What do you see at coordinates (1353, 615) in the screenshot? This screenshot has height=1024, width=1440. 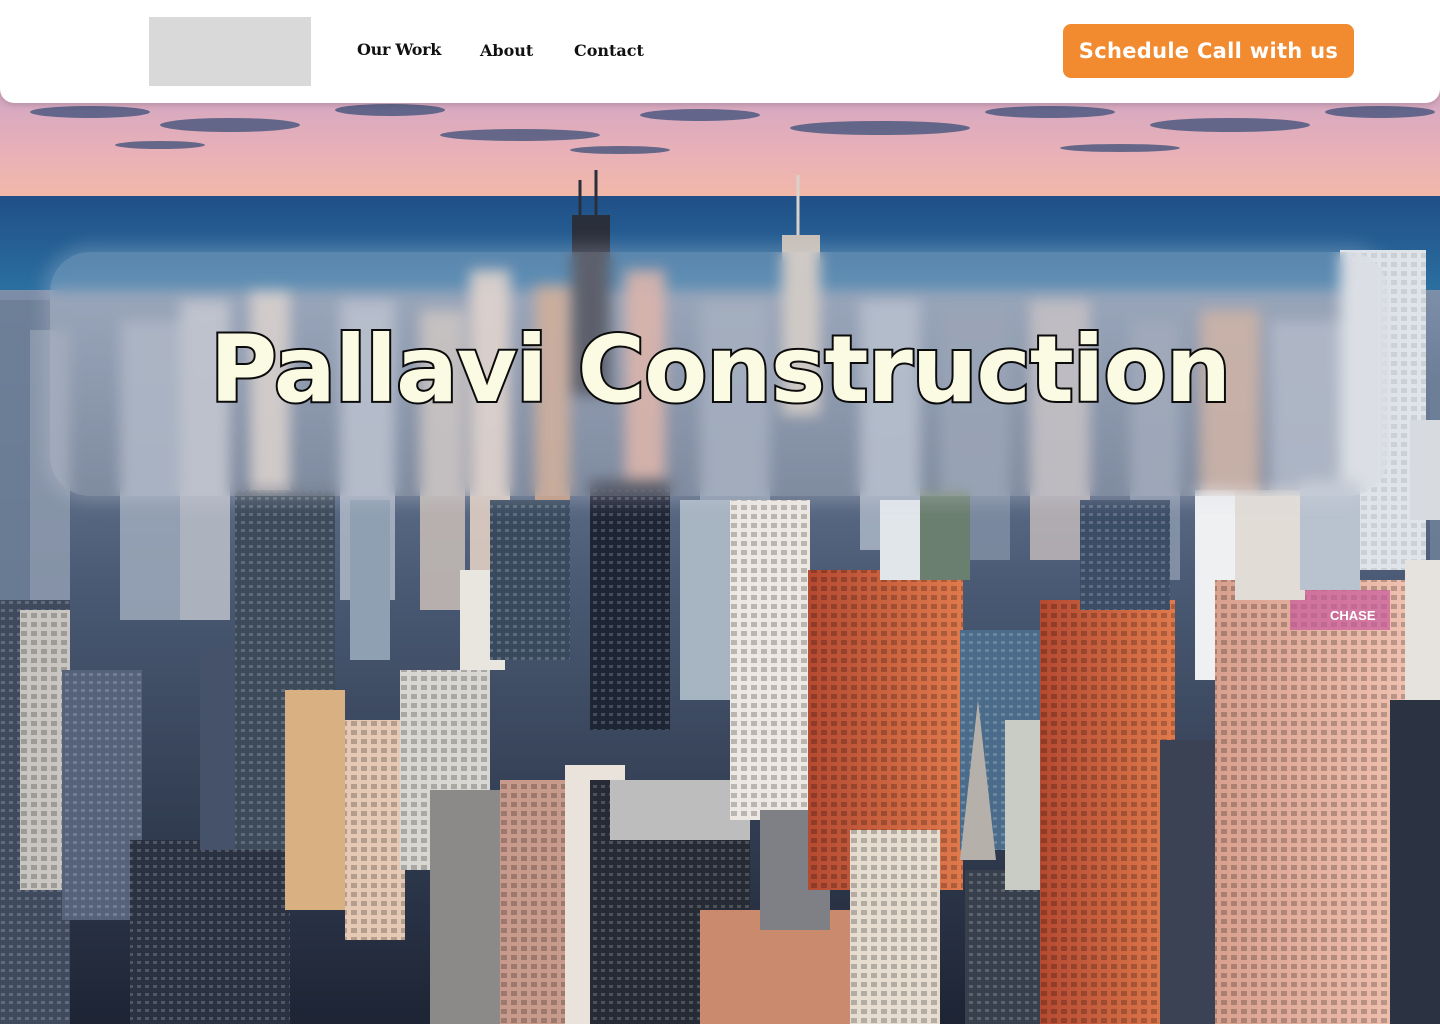 I see `chase-sign-text: CHASE` at bounding box center [1353, 615].